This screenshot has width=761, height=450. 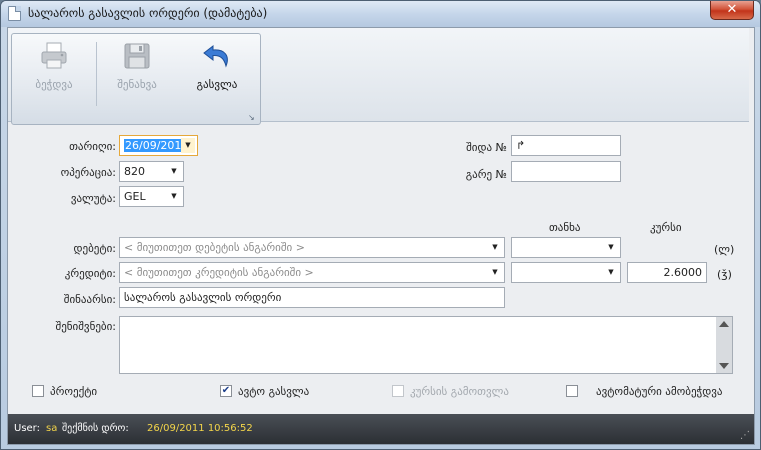 I want to click on credit-amount-select: ▼, so click(x=566, y=272).